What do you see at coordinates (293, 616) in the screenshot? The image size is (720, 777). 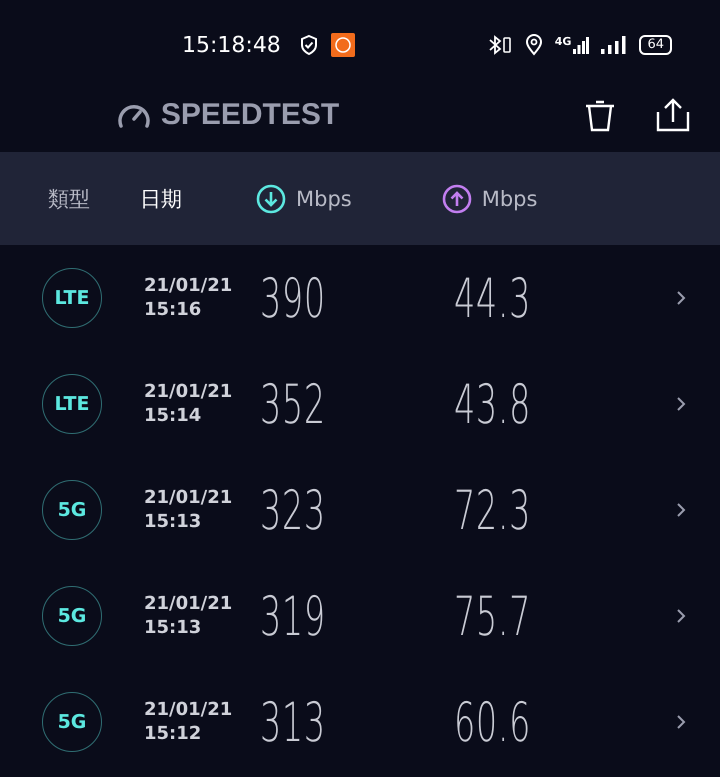 I see `download-speed: 319` at bounding box center [293, 616].